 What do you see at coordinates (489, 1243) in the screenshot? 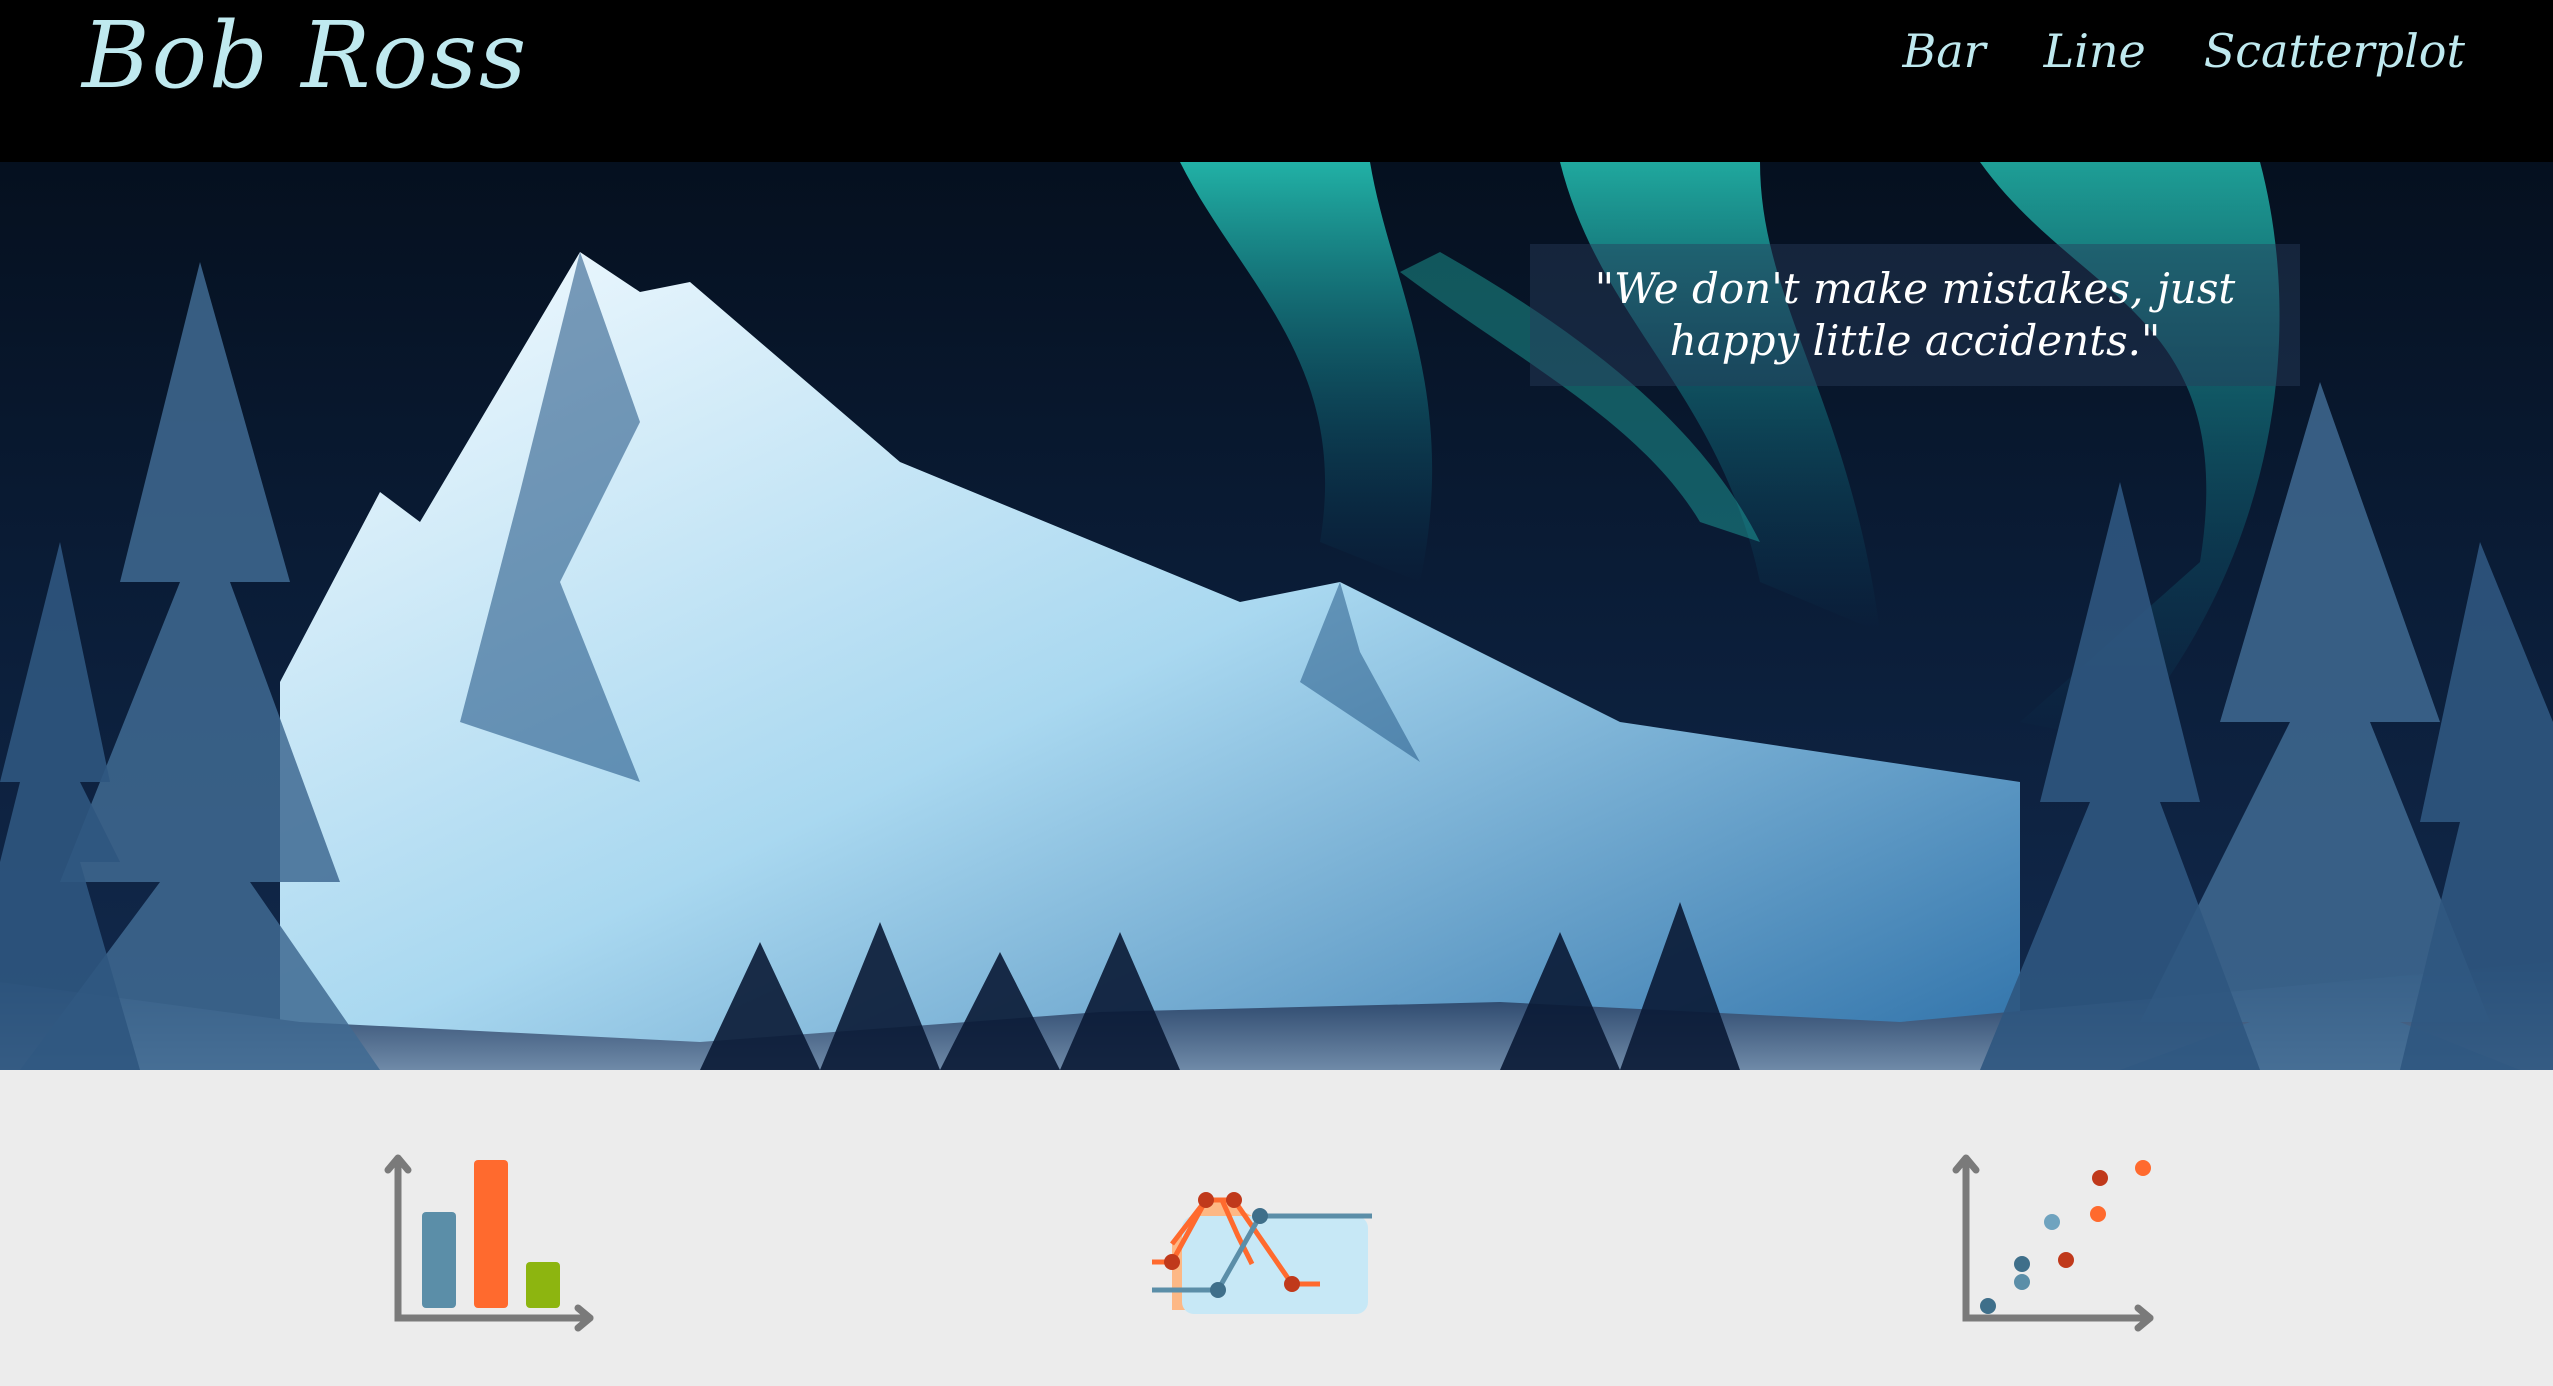
I see `bar-chart-icon` at bounding box center [489, 1243].